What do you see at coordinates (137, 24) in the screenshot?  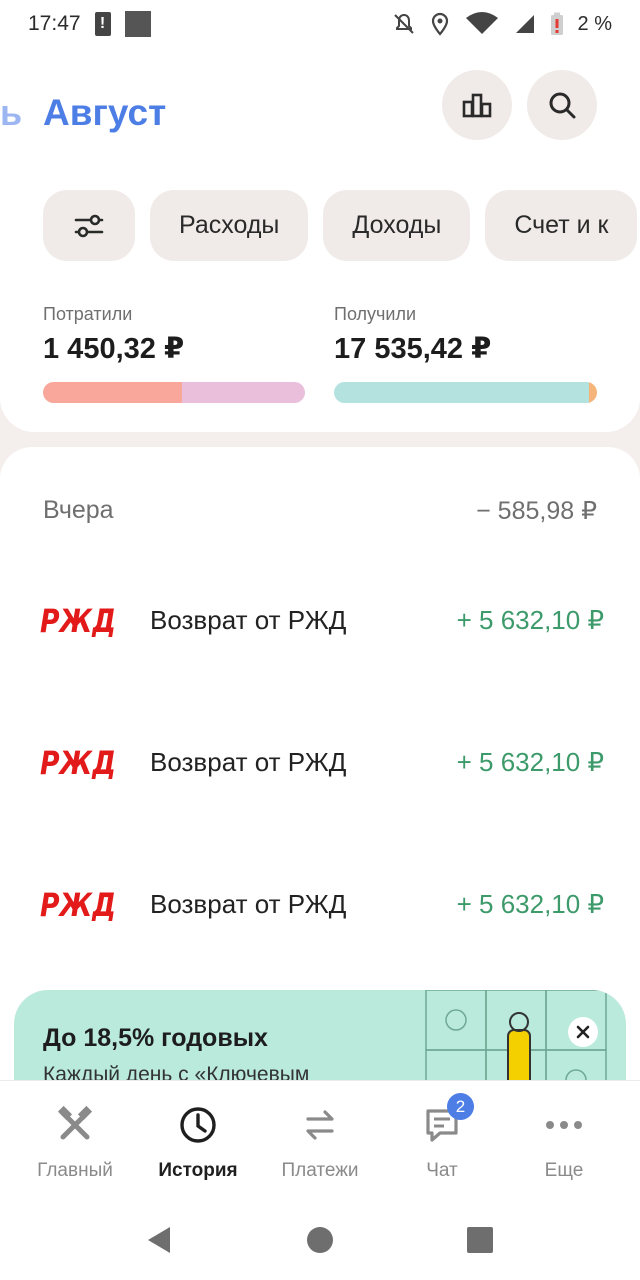 I see `notification-square-icon` at bounding box center [137, 24].